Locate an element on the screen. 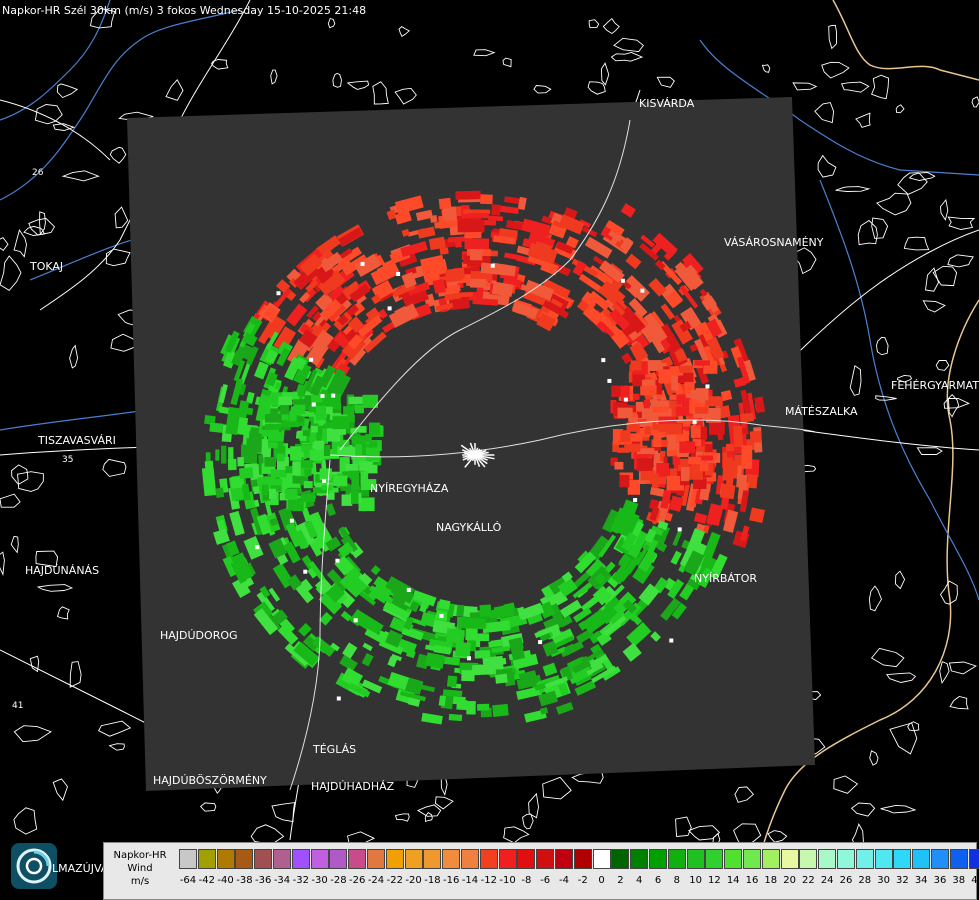  legend-tick-label: 36 is located at coordinates (940, 880).